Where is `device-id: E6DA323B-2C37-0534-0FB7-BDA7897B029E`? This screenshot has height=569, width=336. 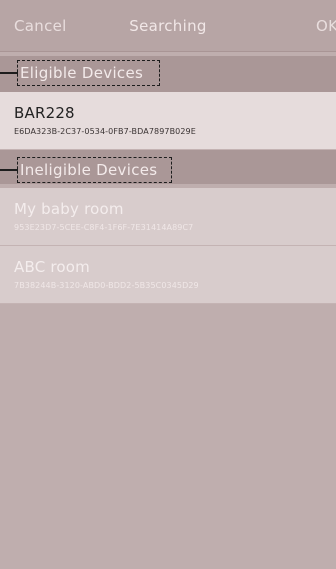 device-id: E6DA323B-2C37-0534-0FB7-BDA7897B029E is located at coordinates (105, 131).